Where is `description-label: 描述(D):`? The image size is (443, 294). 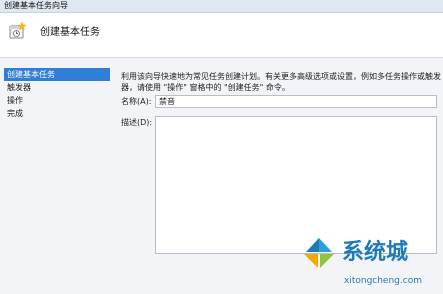
description-label: 描述(D): is located at coordinates (137, 122).